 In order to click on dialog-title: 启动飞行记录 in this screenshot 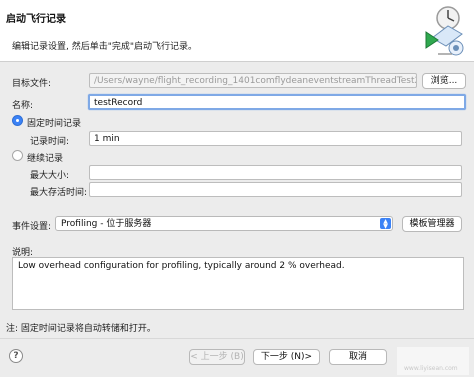, I will do `click(36, 19)`.